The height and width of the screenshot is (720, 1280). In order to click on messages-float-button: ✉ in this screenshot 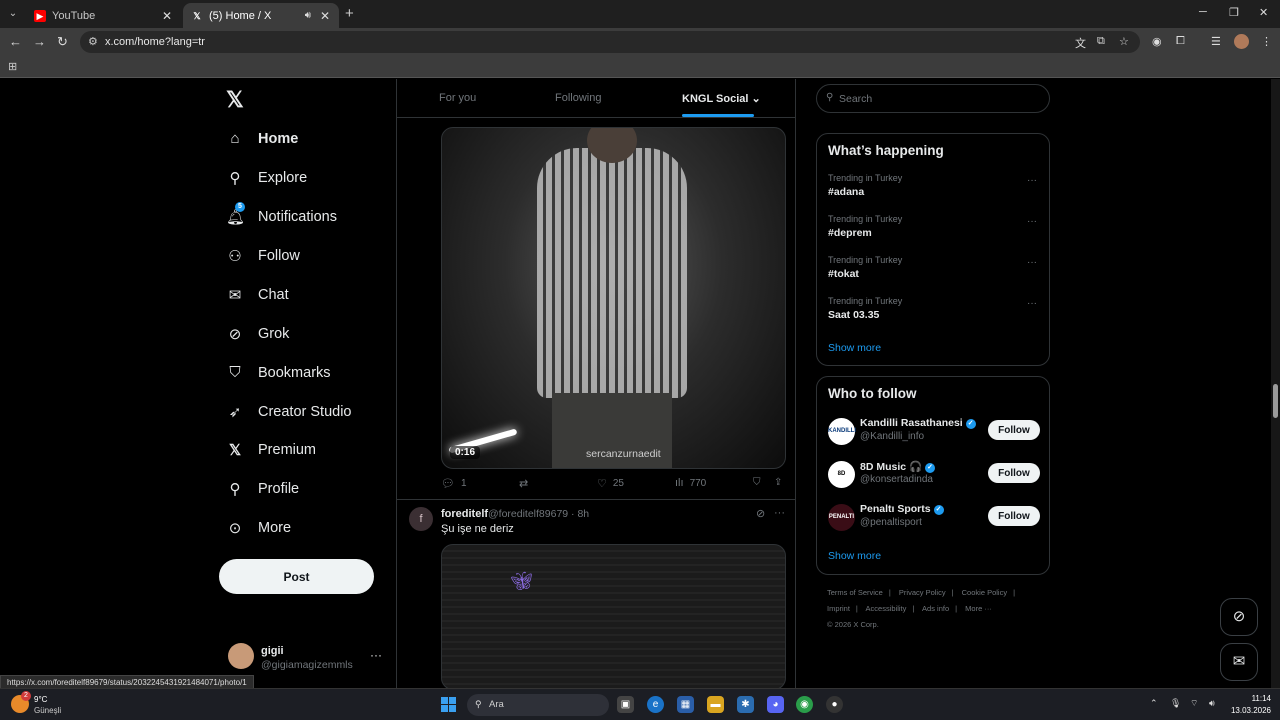, I will do `click(1239, 662)`.